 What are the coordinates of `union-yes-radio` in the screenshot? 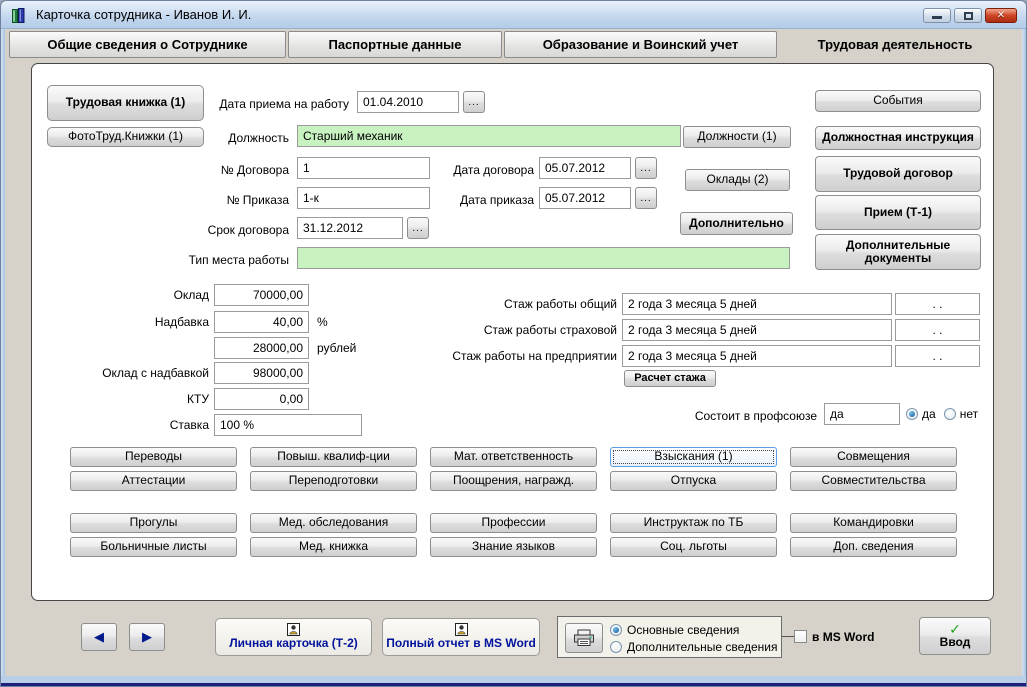 It's located at (912, 414).